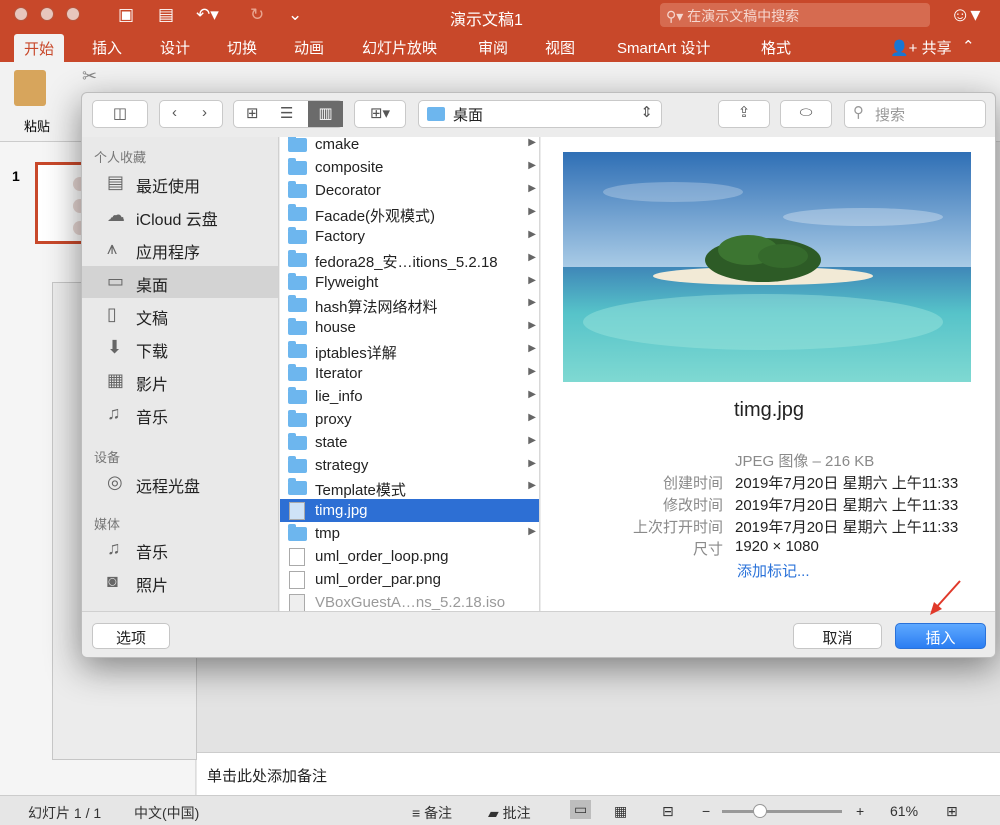  Describe the element at coordinates (242, 47) in the screenshot. I see `tab-transitions: 切换` at that location.